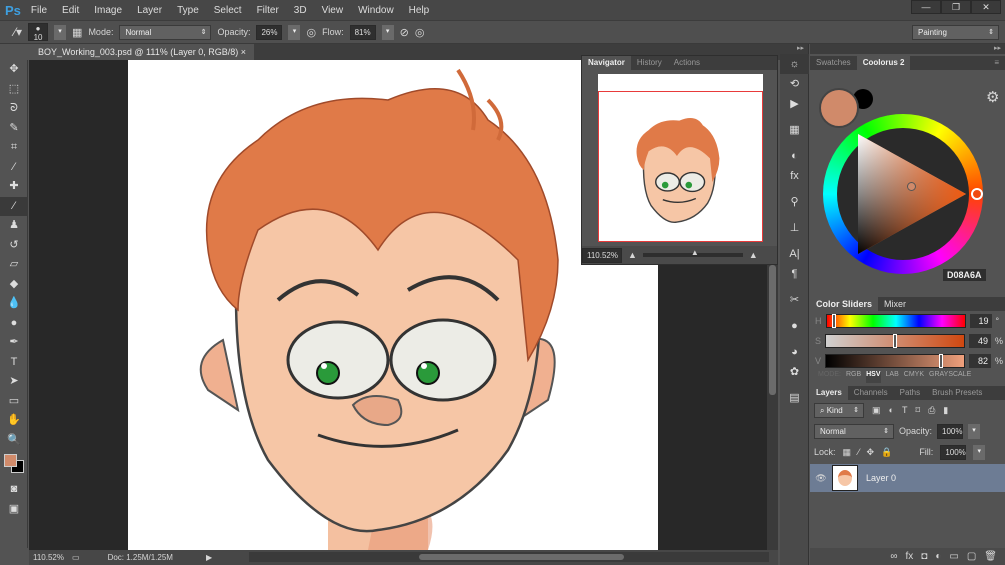 The width and height of the screenshot is (1005, 565). I want to click on quick-mask-icon: ◙, so click(14, 490).